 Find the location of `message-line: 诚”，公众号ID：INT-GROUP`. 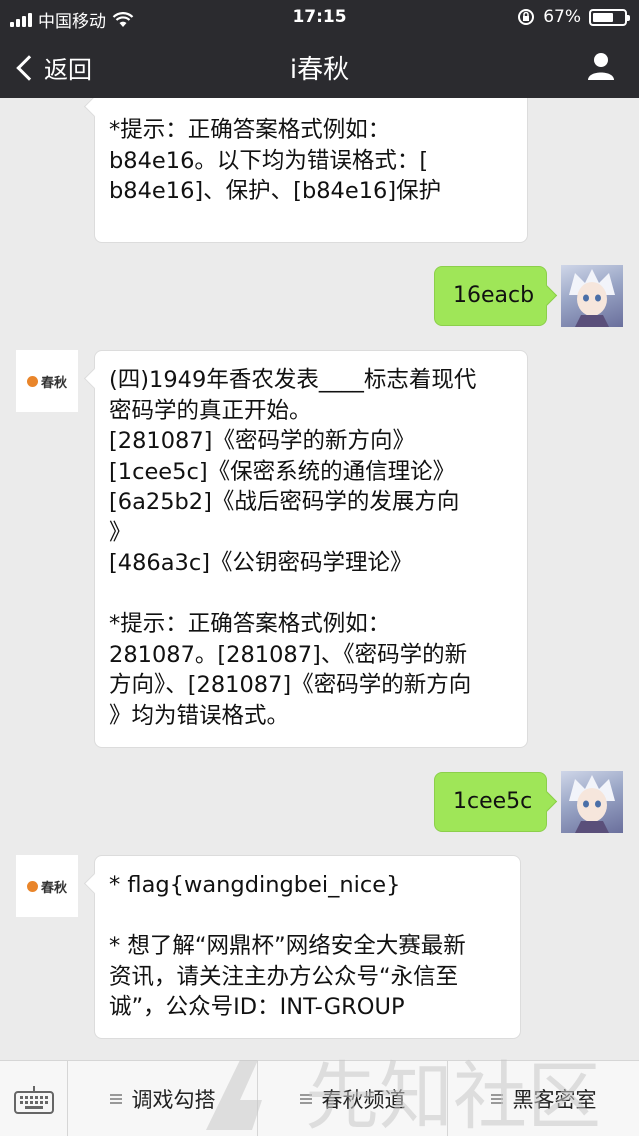

message-line: 诚”，公众号ID：INT-GROUP is located at coordinates (257, 1007).